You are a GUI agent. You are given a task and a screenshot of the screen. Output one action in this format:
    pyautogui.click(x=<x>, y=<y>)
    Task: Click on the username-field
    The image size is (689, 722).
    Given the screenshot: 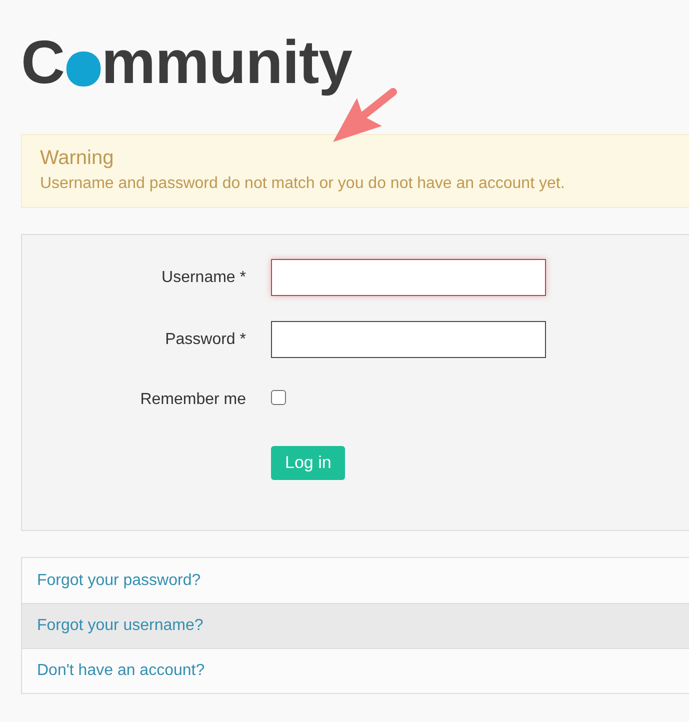 What is the action you would take?
    pyautogui.click(x=408, y=277)
    